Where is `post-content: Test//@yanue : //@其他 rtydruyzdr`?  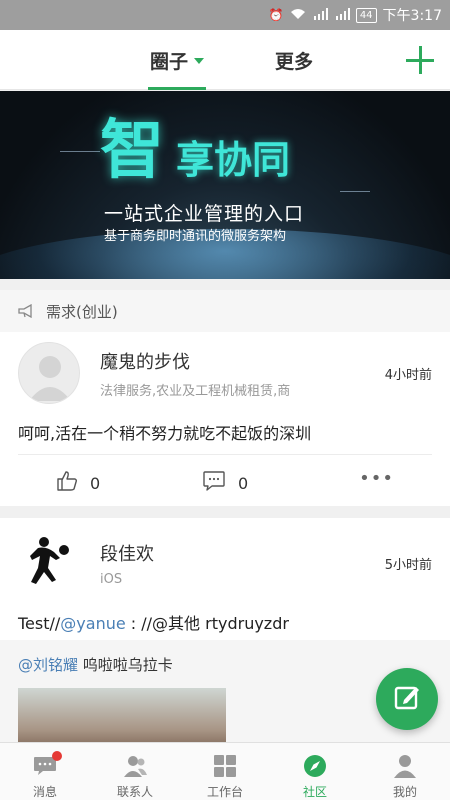
post-content: Test//@yanue : //@其他 rtydruyzdr is located at coordinates (153, 622).